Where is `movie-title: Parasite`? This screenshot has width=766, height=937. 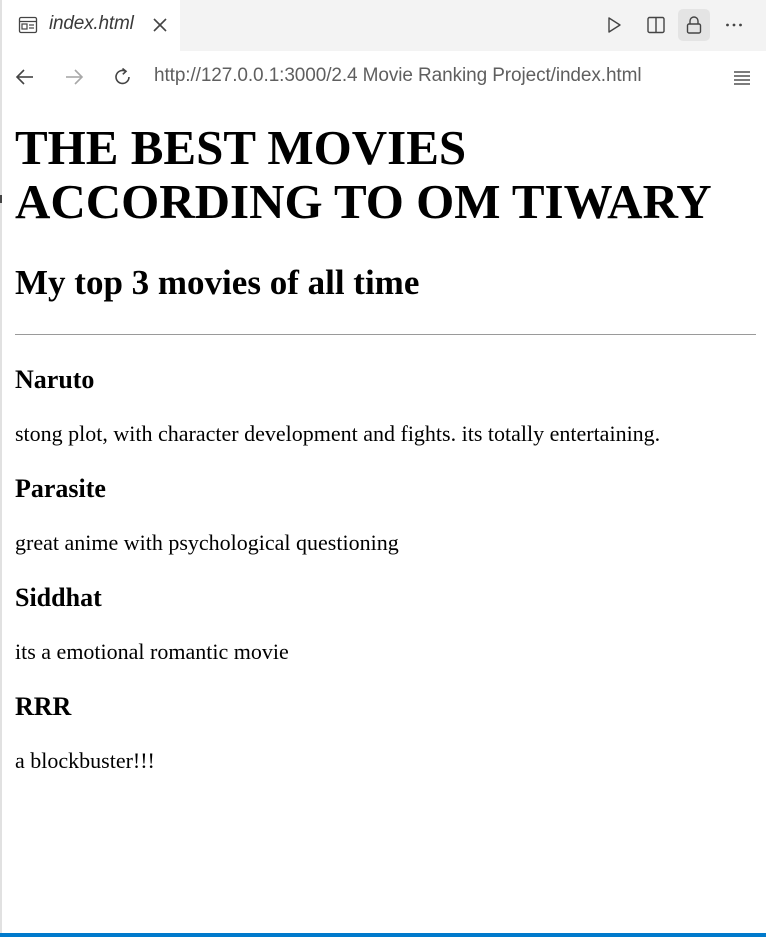
movie-title: Parasite is located at coordinates (60, 488).